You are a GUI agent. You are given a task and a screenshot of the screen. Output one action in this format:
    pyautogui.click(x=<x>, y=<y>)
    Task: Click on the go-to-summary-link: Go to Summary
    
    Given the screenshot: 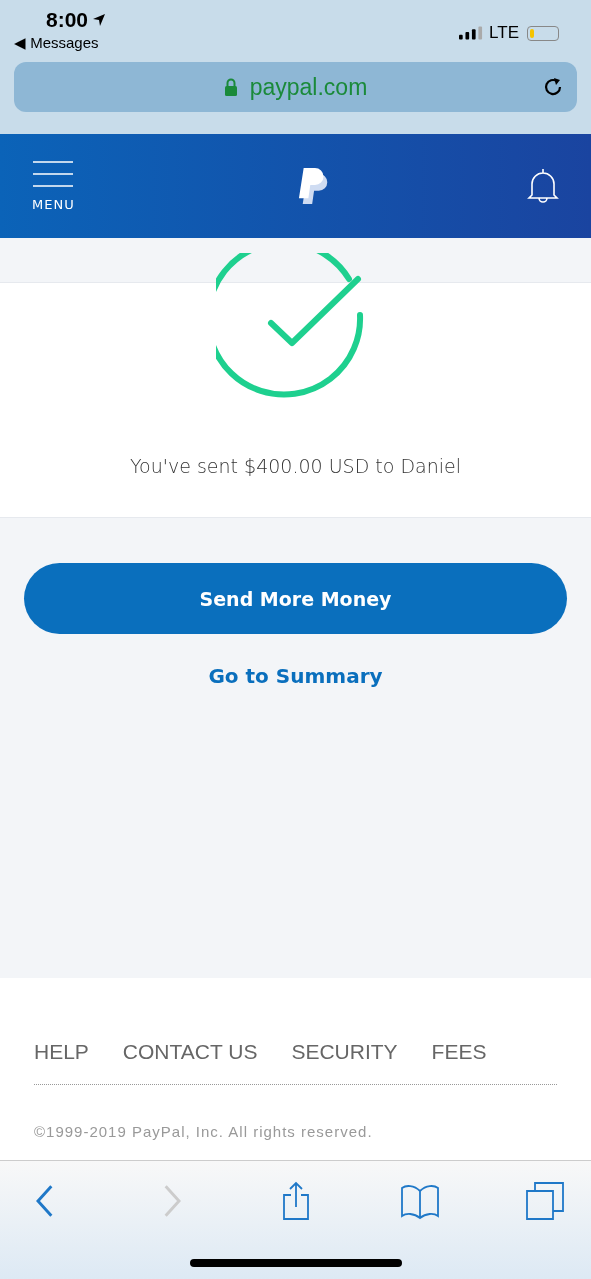 What is the action you would take?
    pyautogui.click(x=295, y=676)
    